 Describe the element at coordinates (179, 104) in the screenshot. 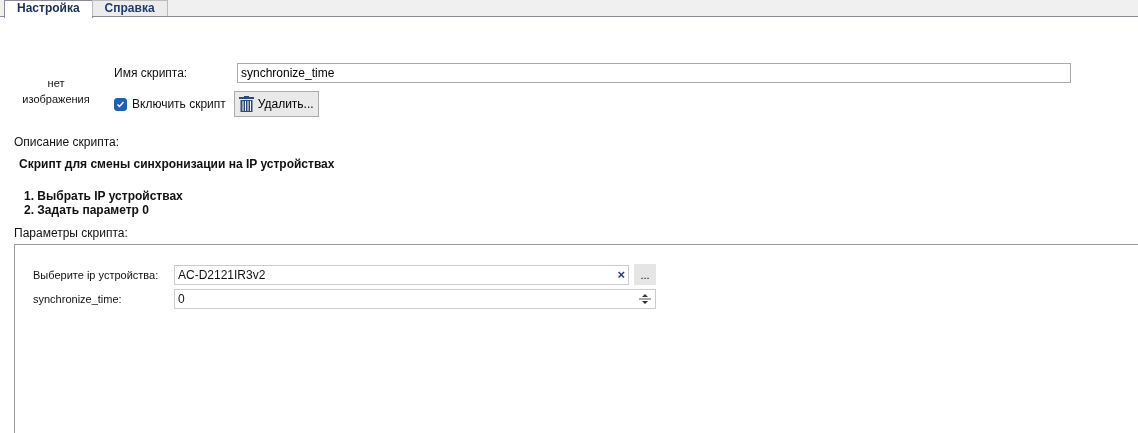

I see `checkbox-label: Включить скрипт` at that location.